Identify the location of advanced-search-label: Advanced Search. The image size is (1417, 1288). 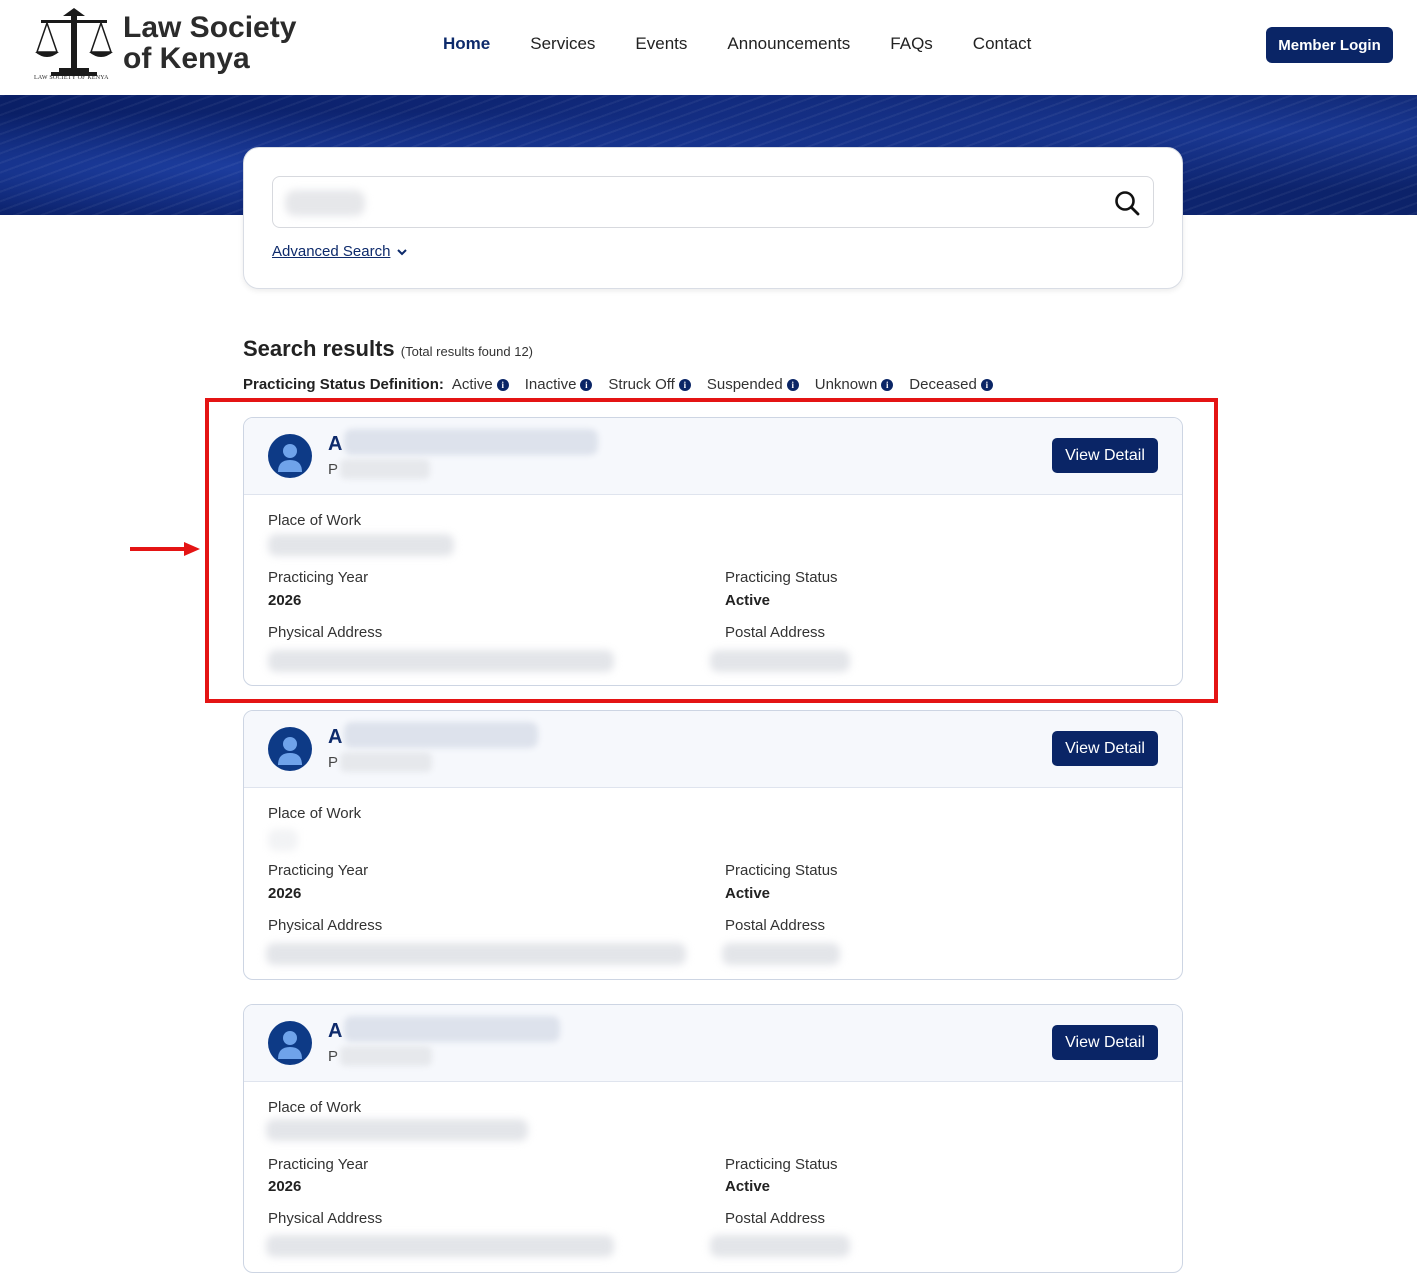
(331, 251).